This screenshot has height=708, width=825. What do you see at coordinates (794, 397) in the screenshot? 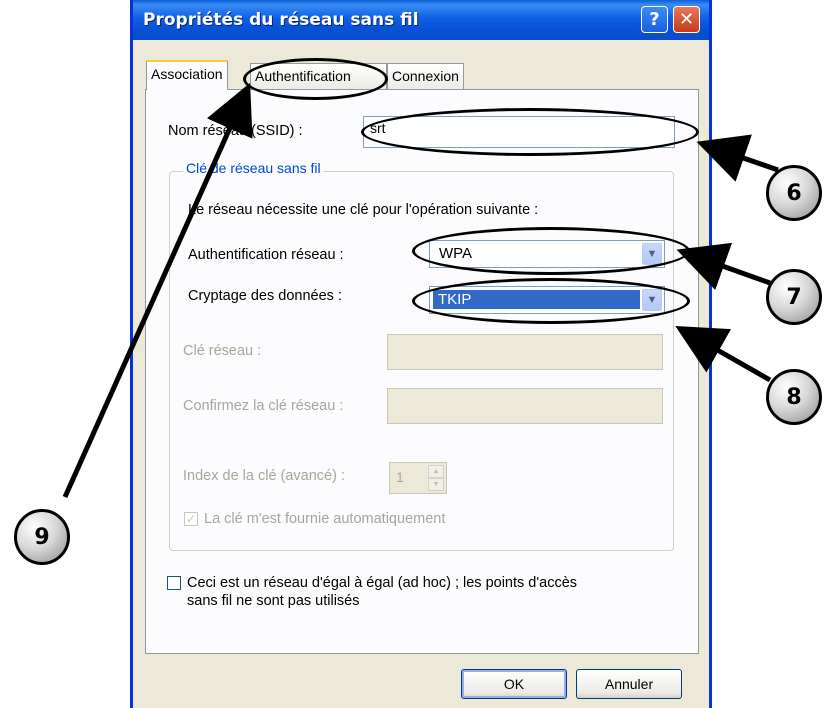
I see `annotation-marker-8: 8` at bounding box center [794, 397].